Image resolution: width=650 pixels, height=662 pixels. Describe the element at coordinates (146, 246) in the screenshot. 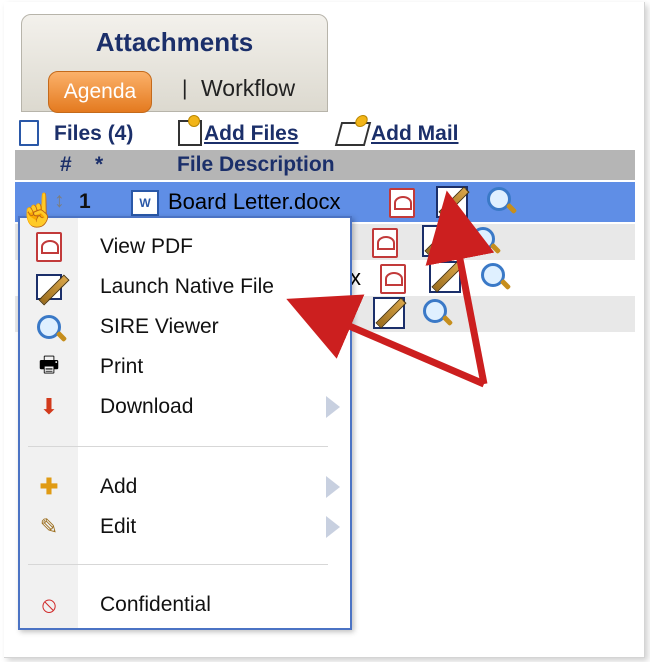

I see `menu-item-label: View PDF` at that location.